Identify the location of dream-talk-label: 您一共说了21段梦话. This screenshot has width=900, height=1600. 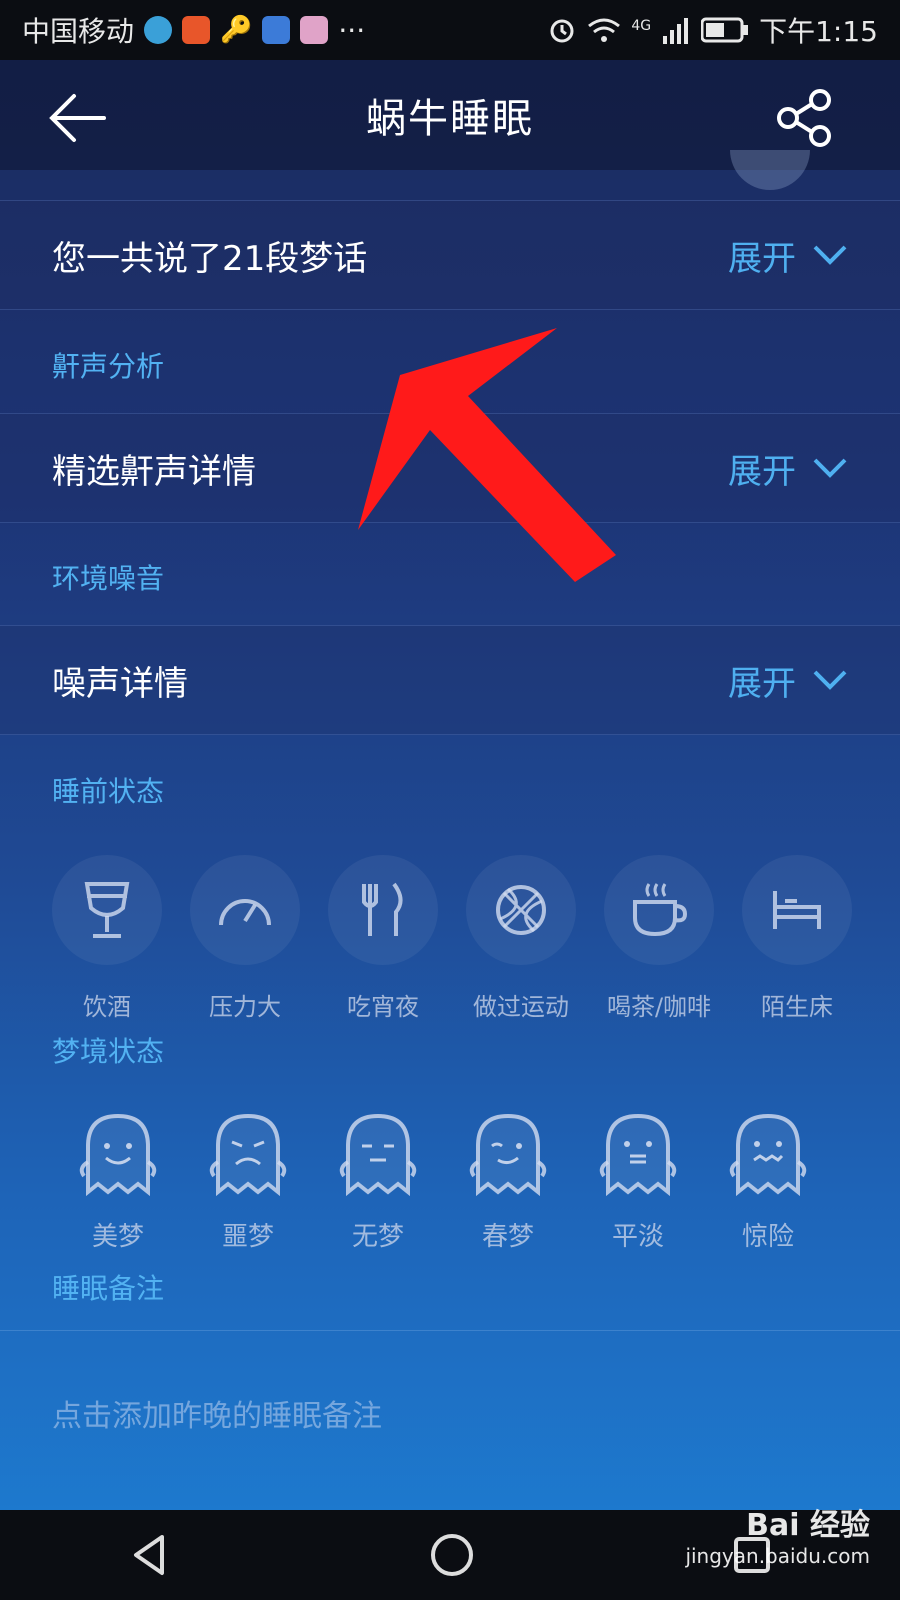
(210, 258).